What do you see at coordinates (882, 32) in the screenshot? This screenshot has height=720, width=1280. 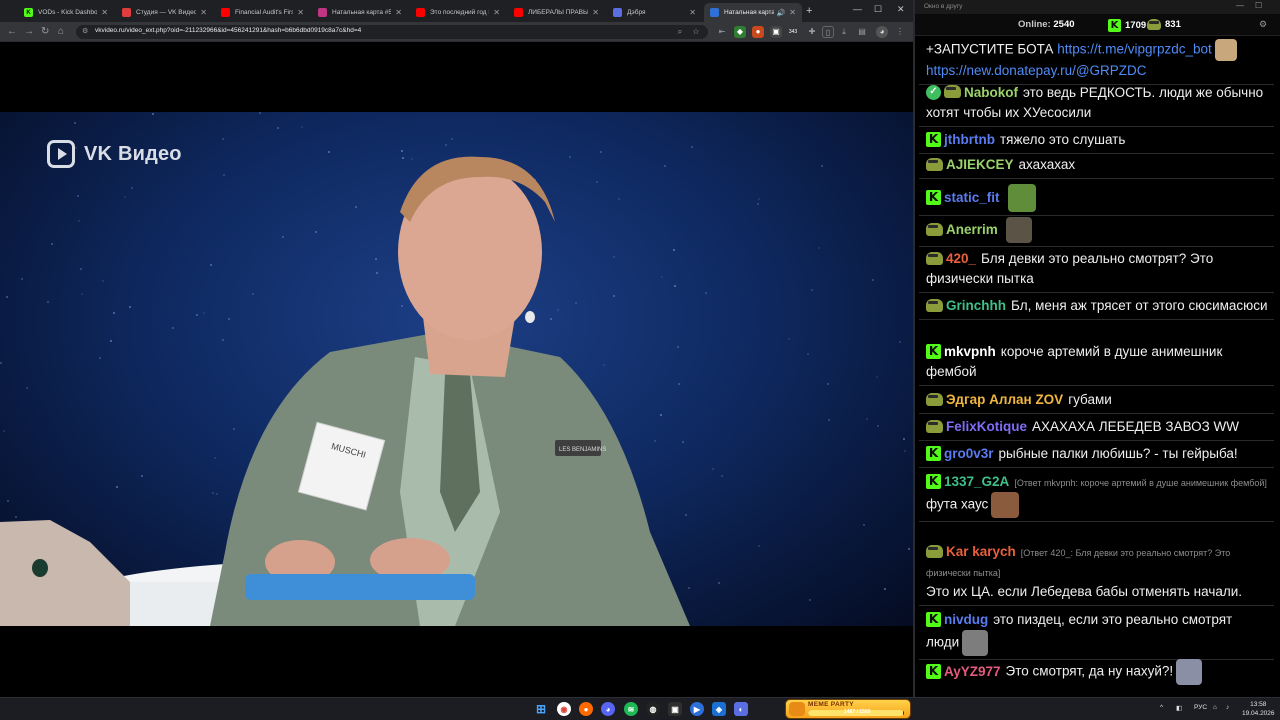 I see `profile-avatar: ◕` at bounding box center [882, 32].